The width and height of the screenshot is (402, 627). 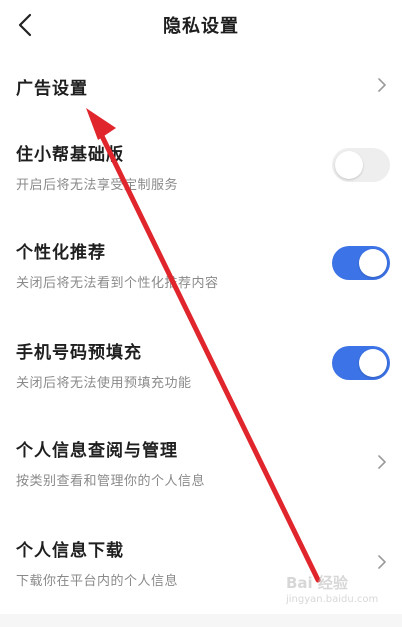 What do you see at coordinates (332, 599) in the screenshot?
I see `watermark-url: jingyan.baidu.com` at bounding box center [332, 599].